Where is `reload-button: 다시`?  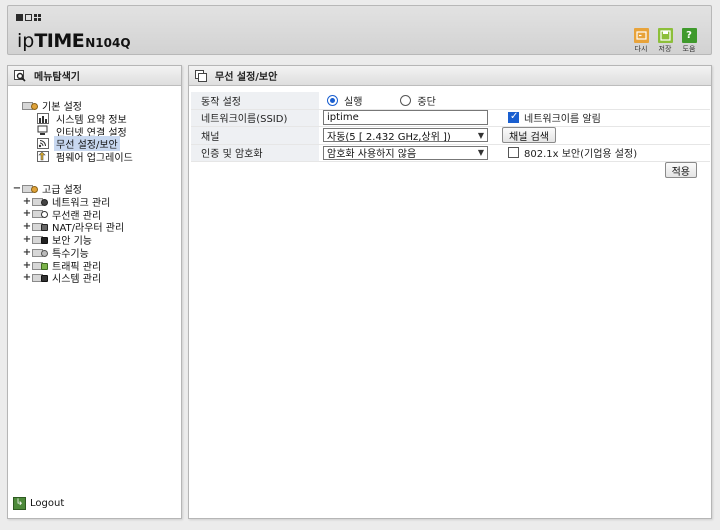
reload-button: 다시 is located at coordinates (641, 41).